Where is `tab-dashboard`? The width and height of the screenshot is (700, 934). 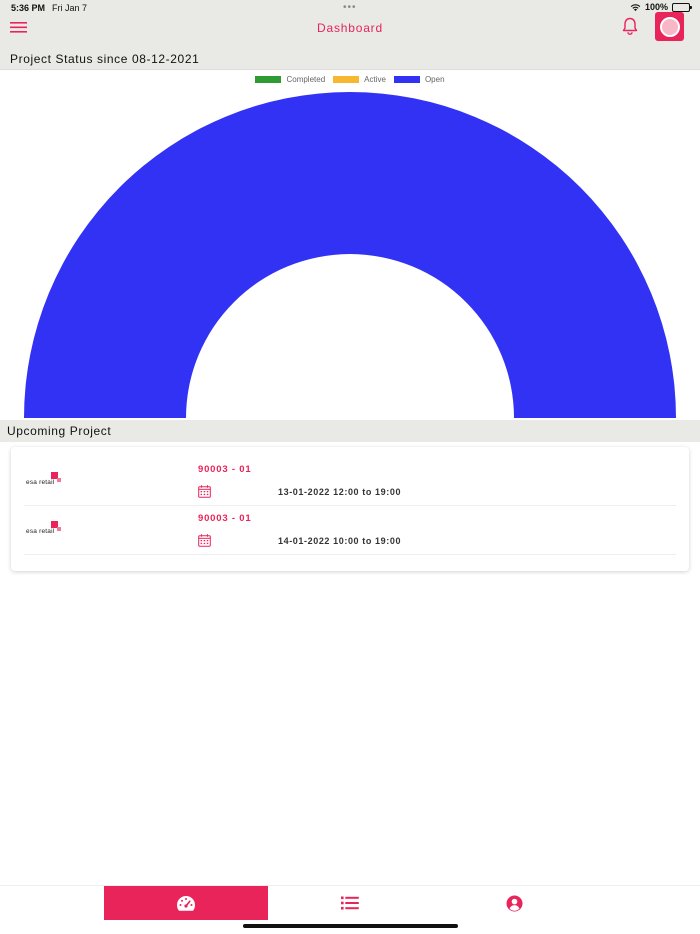
tab-dashboard is located at coordinates (186, 903).